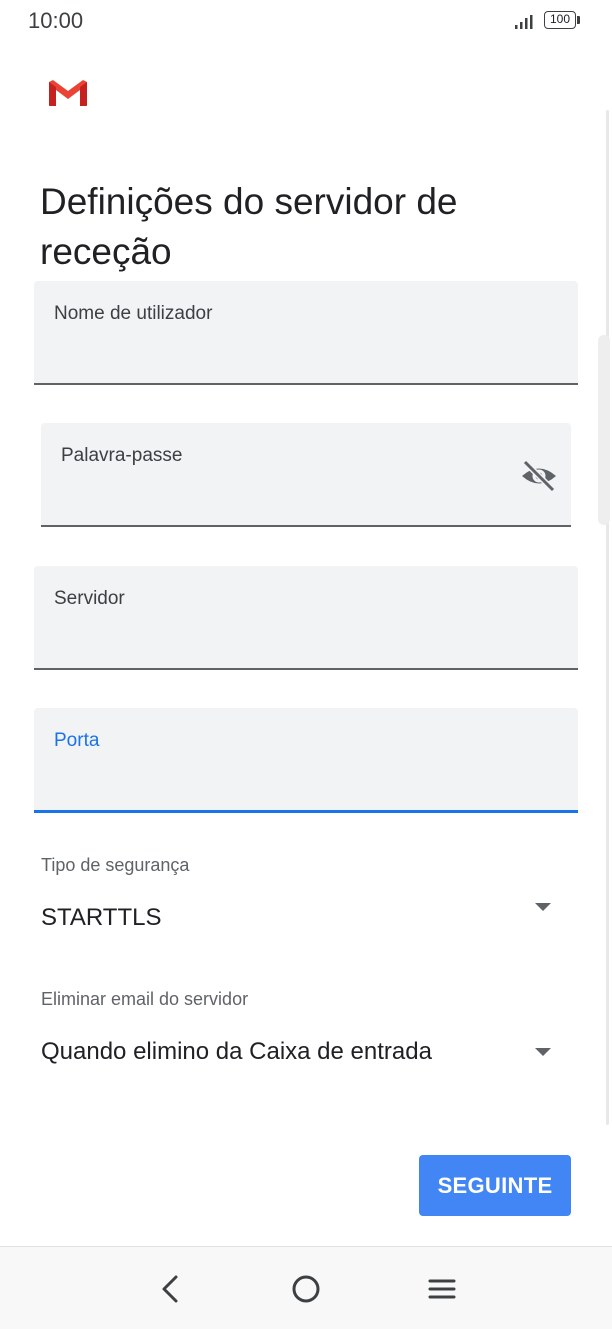  I want to click on password-label: Palavra-passe, so click(122, 455).